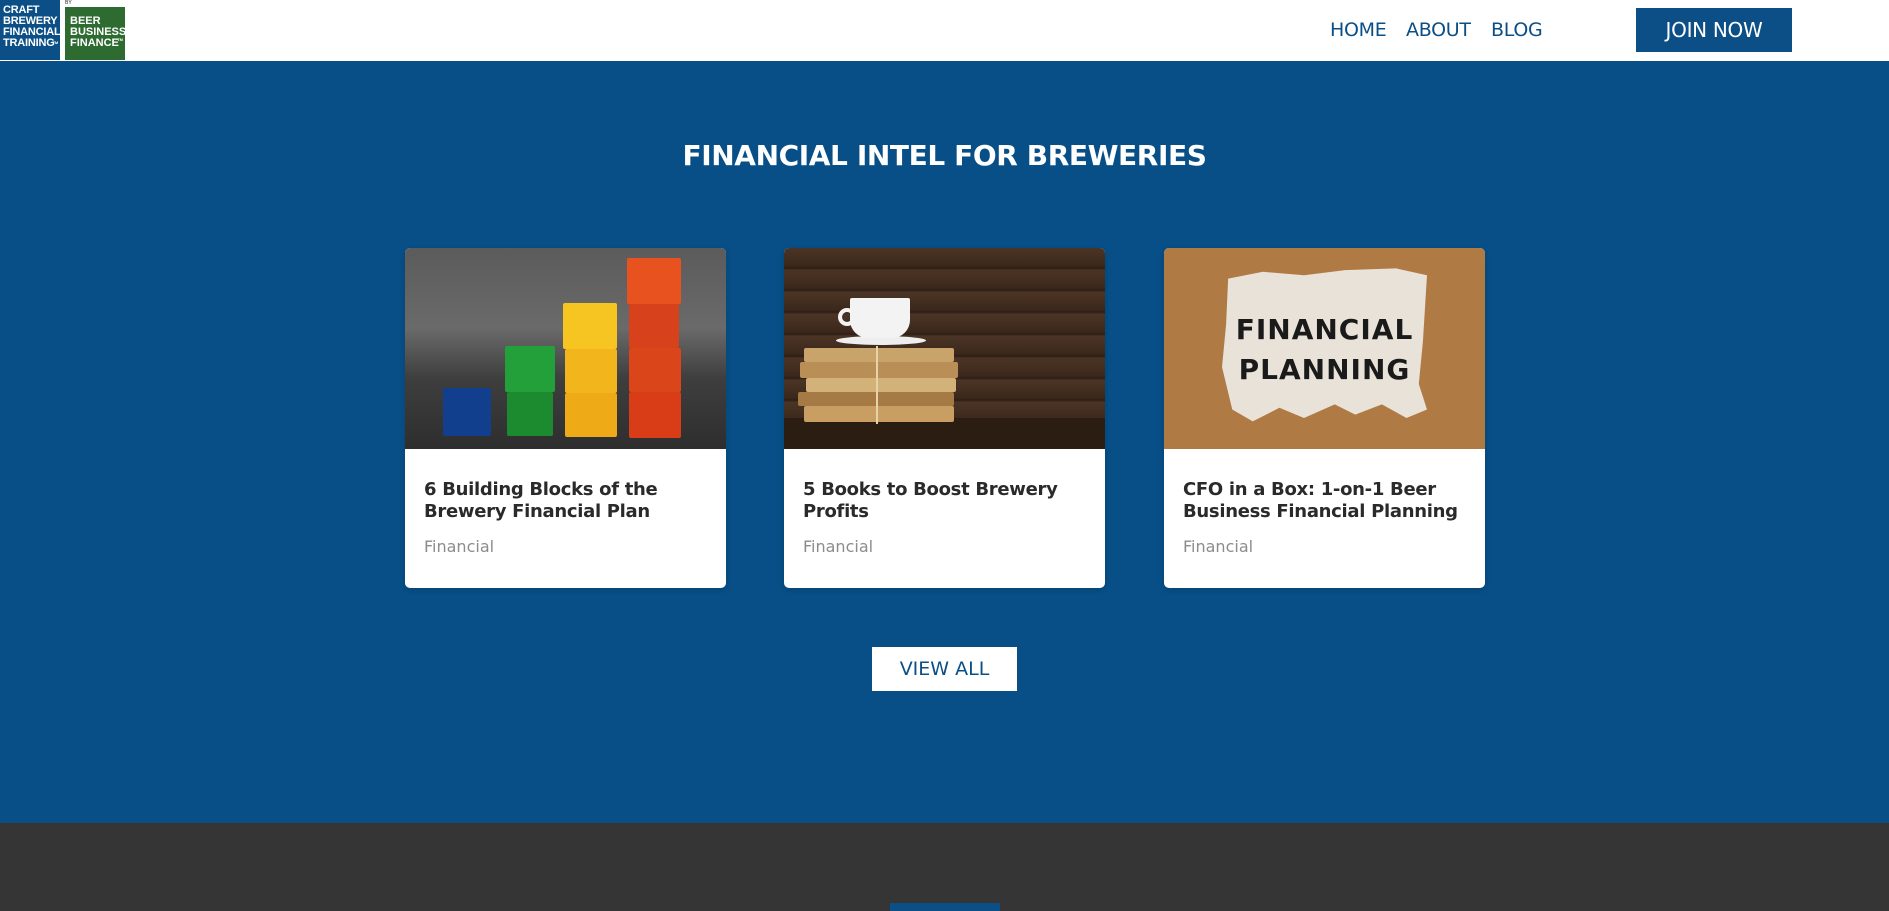 Image resolution: width=1889 pixels, height=911 pixels. I want to click on books-with-coffee-cup-image, so click(944, 348).